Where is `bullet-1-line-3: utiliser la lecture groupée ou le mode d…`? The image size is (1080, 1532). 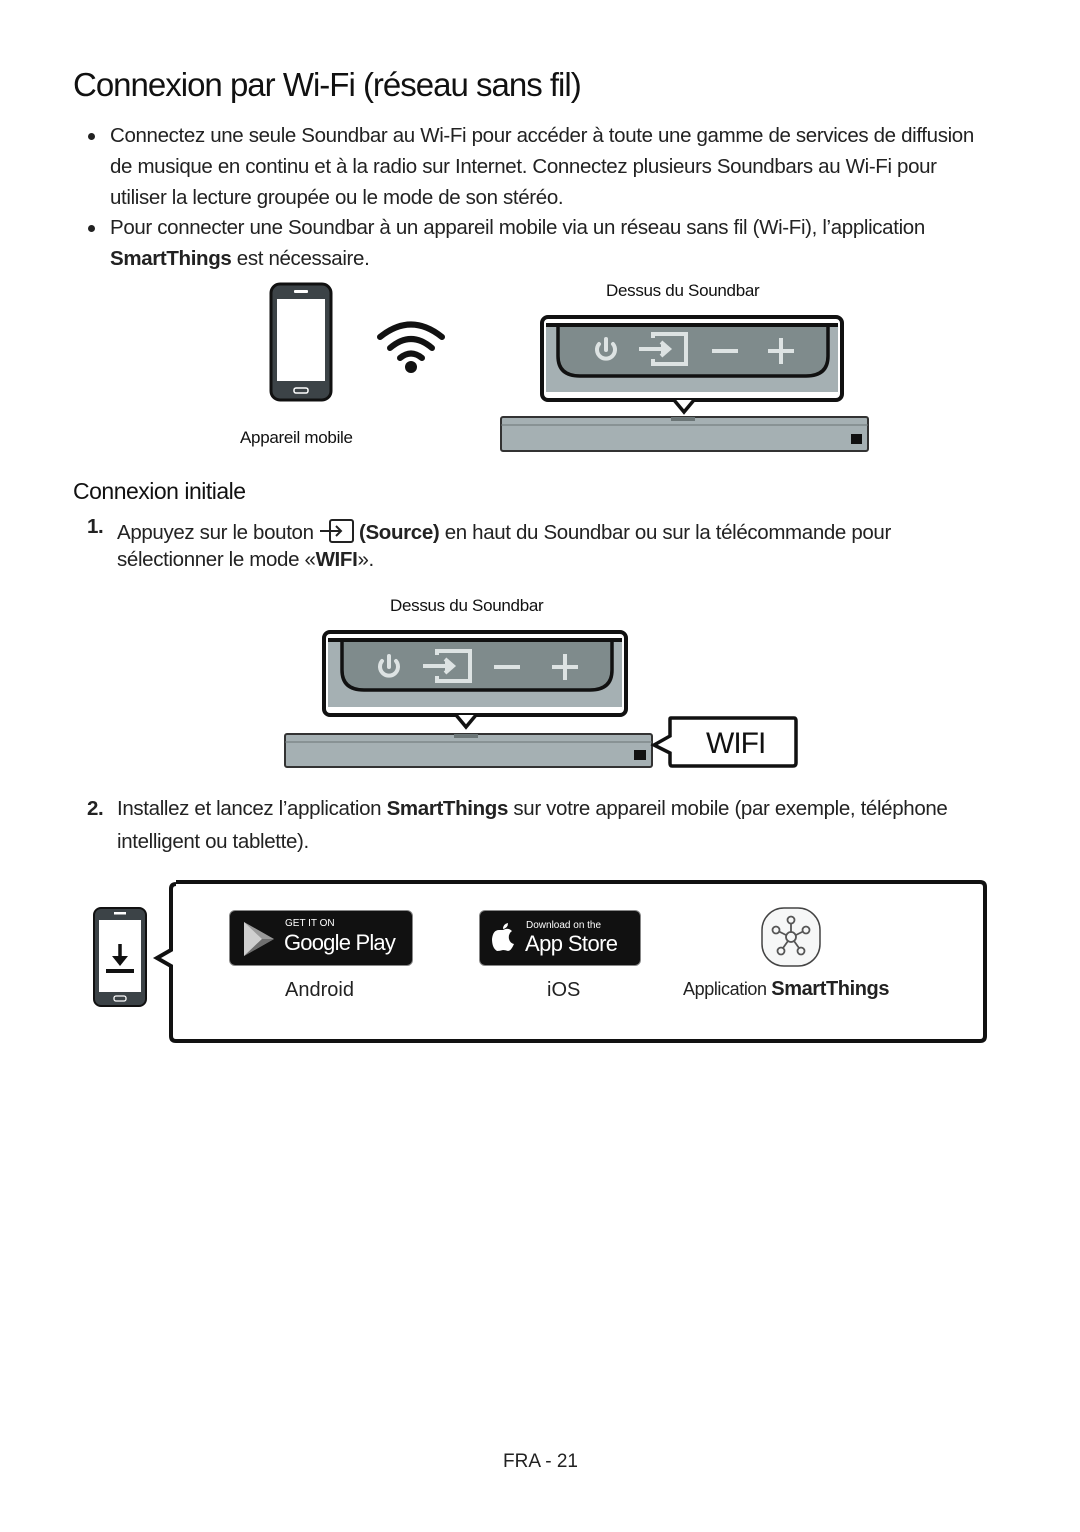
bullet-1-line-3: utiliser la lecture groupée ou le mode d… is located at coordinates (337, 197).